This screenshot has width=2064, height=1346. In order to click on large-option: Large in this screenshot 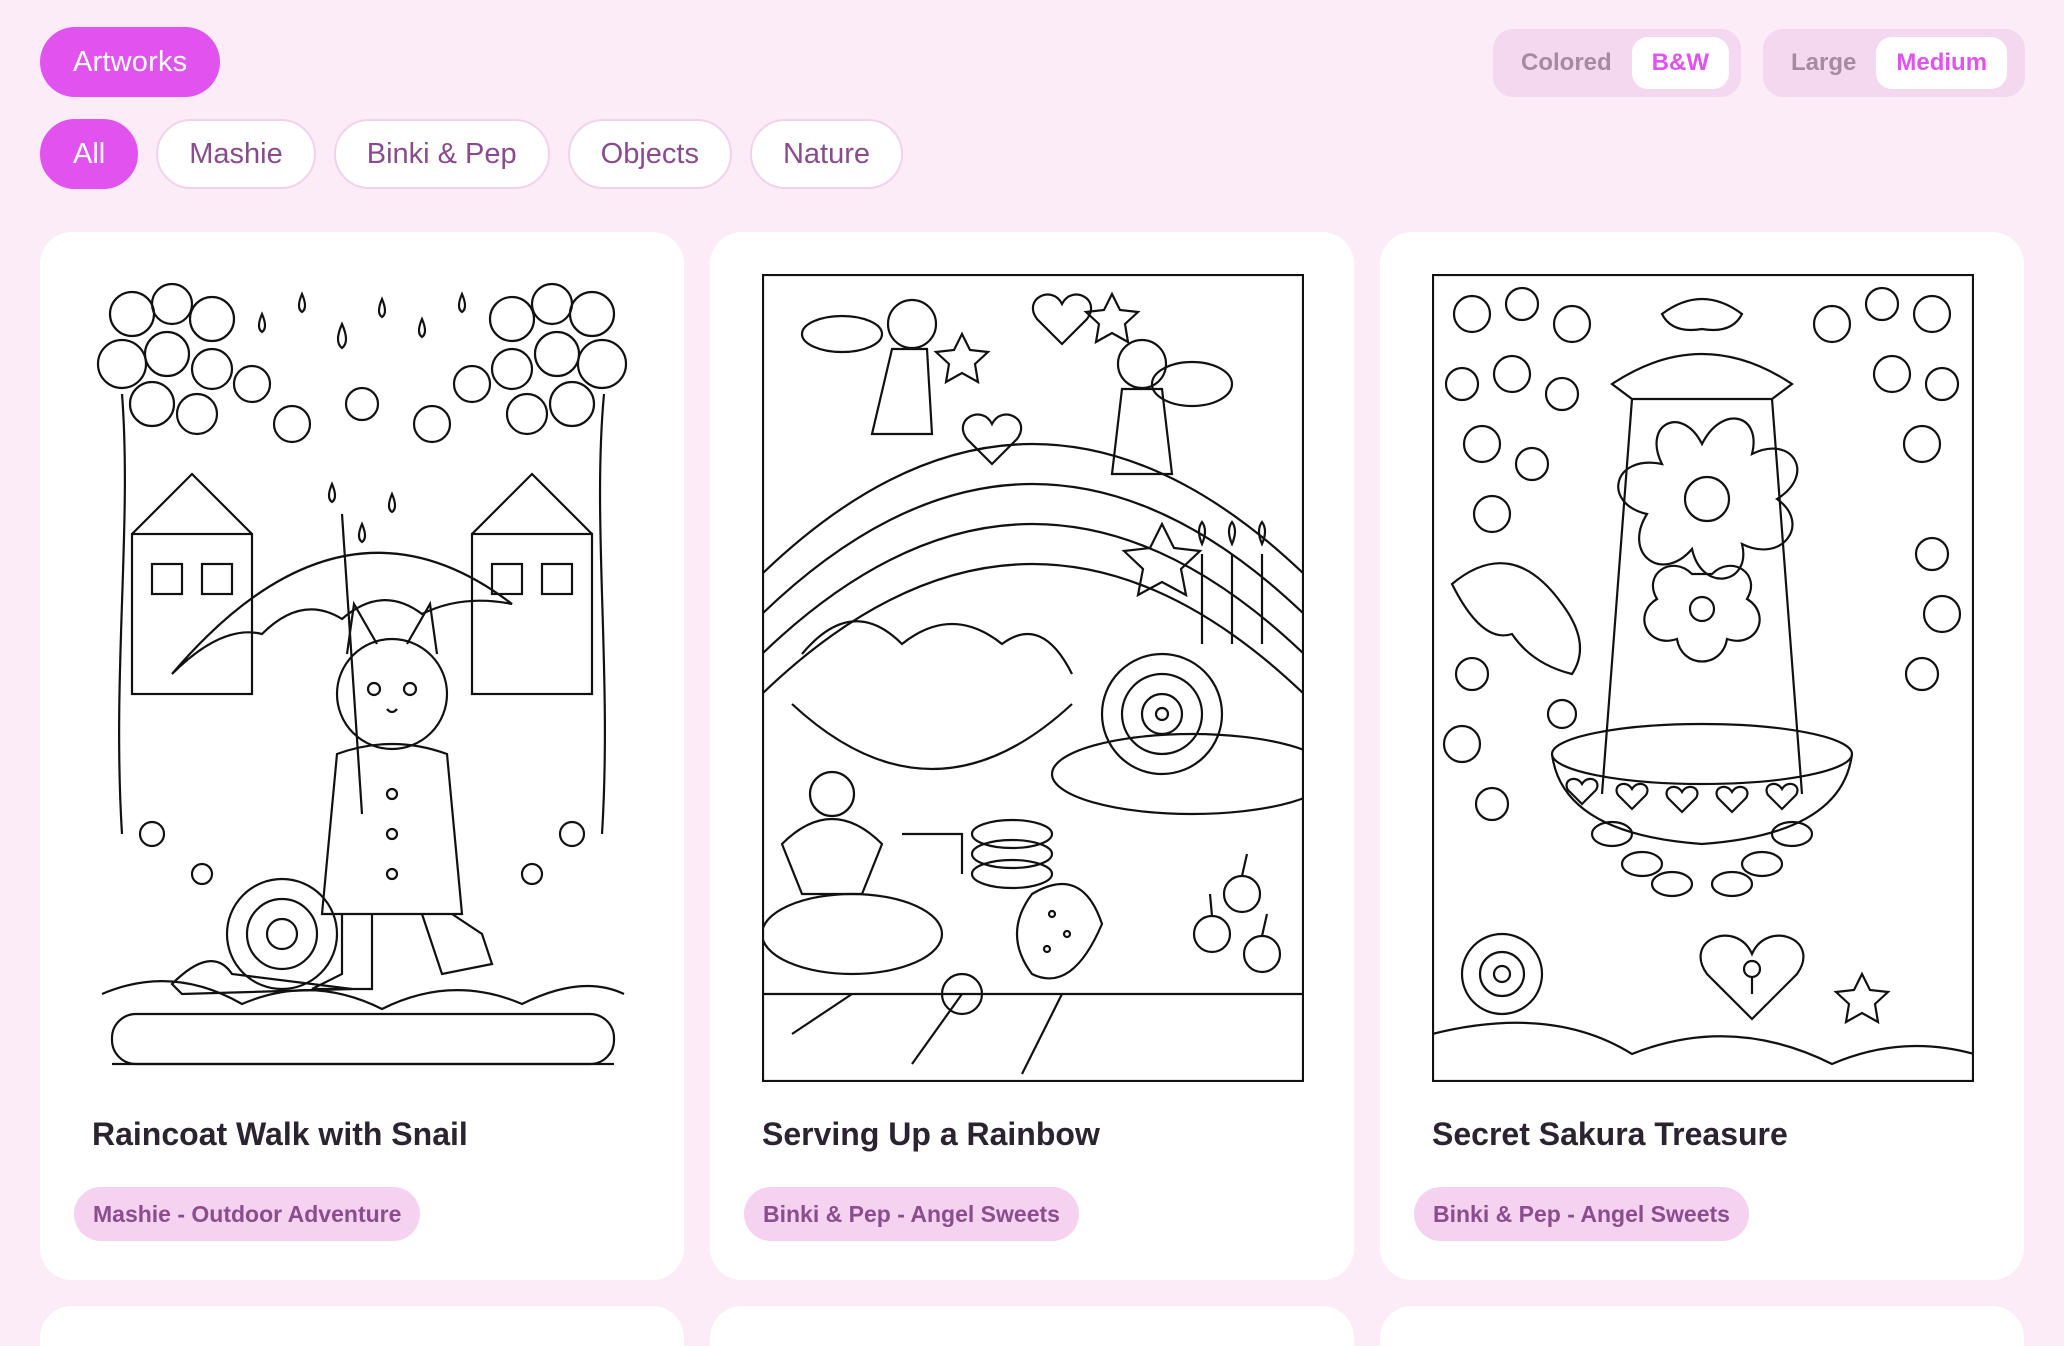, I will do `click(1823, 63)`.